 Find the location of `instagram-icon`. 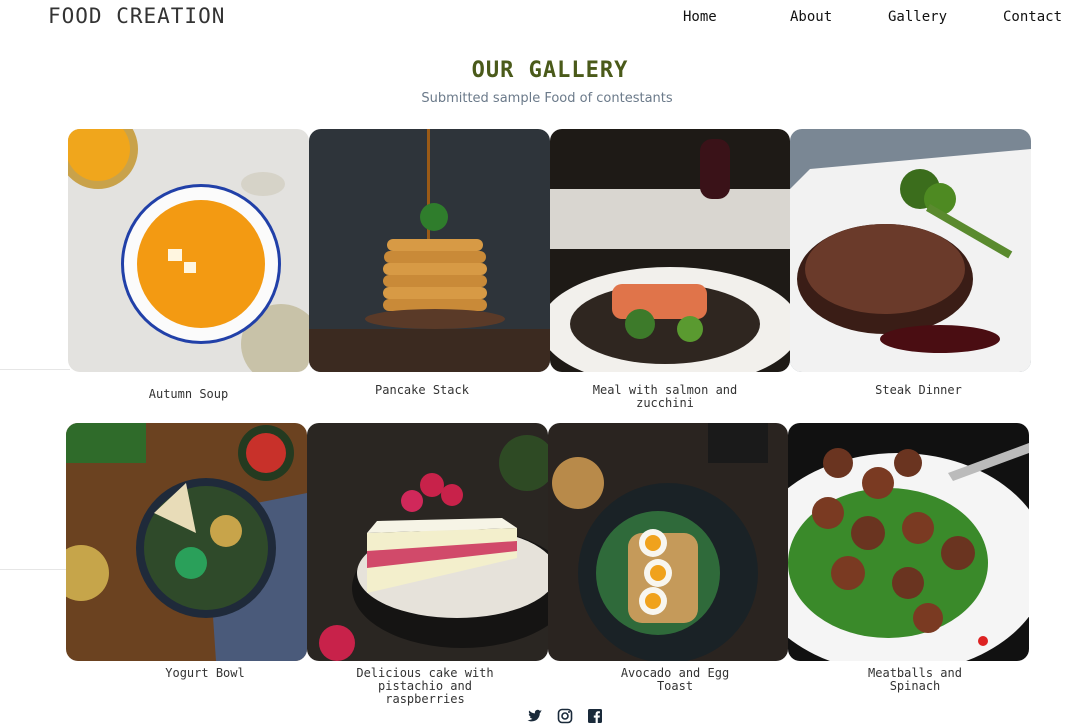

instagram-icon is located at coordinates (565, 716).